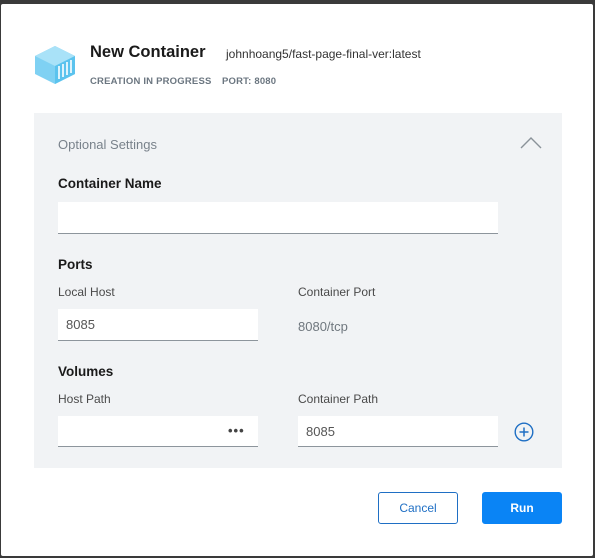  I want to click on port-status: PORT: 8080, so click(249, 81).